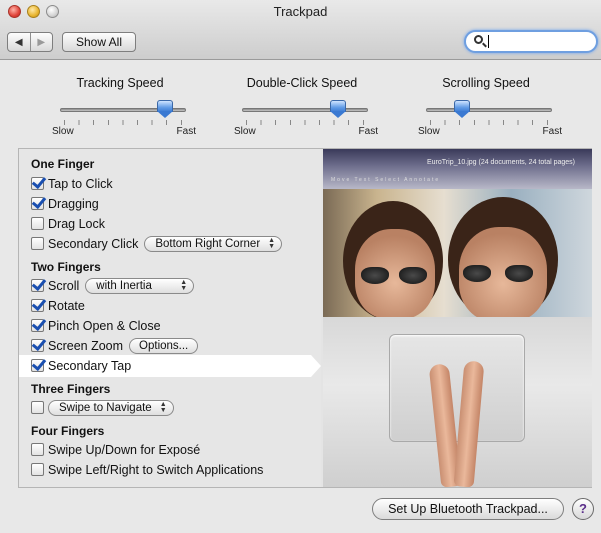  What do you see at coordinates (300, 30) in the screenshot?
I see `title-bar: Trackpad ◀ ▶ Show All` at bounding box center [300, 30].